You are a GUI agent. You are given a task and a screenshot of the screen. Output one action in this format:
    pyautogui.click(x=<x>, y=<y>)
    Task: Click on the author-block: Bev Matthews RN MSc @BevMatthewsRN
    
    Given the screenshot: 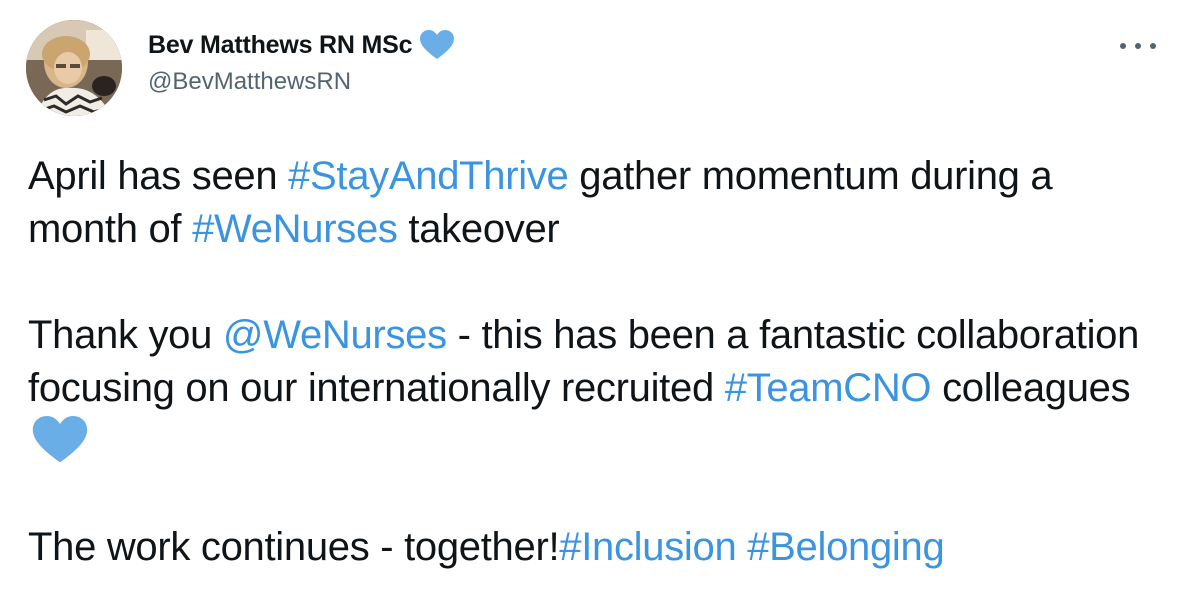 What is the action you would take?
    pyautogui.click(x=301, y=62)
    